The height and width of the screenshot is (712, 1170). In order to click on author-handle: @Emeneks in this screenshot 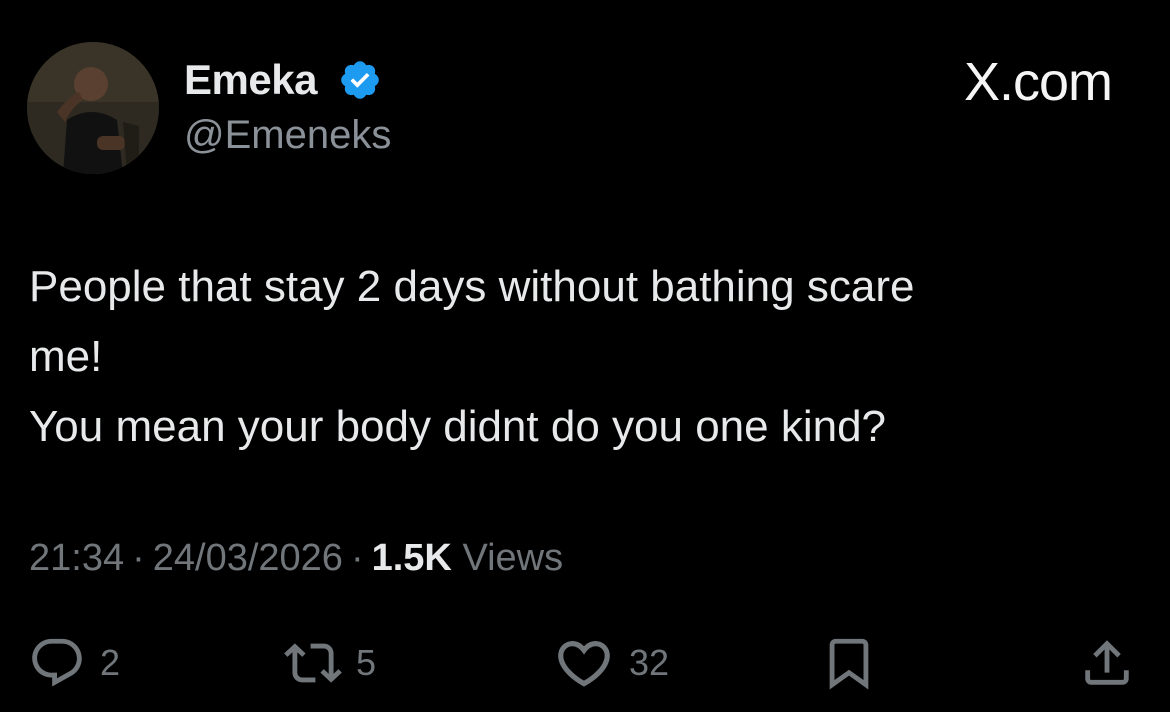, I will do `click(287, 135)`.